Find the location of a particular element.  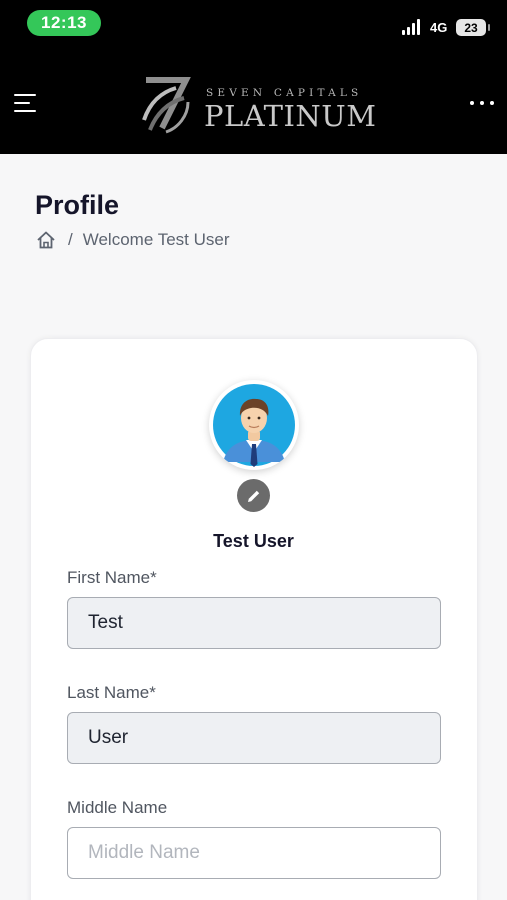

breadcrumb-current: Welcome Test User is located at coordinates (156, 239).